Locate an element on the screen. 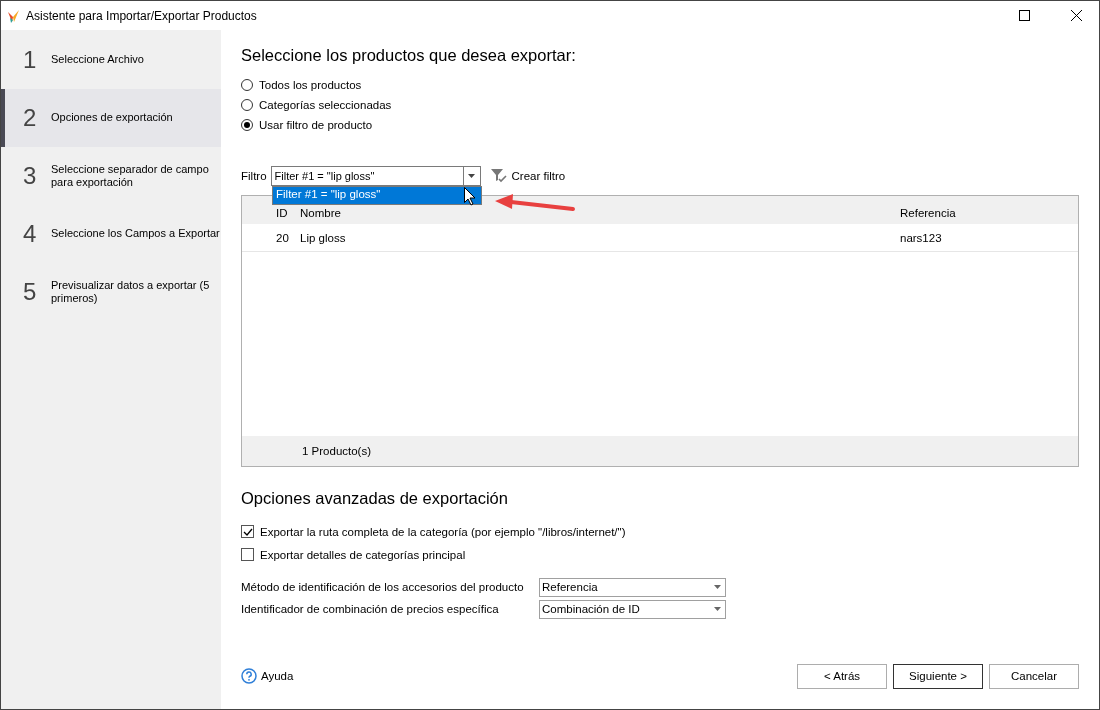  select-field: Combinación de ID is located at coordinates (632, 609).